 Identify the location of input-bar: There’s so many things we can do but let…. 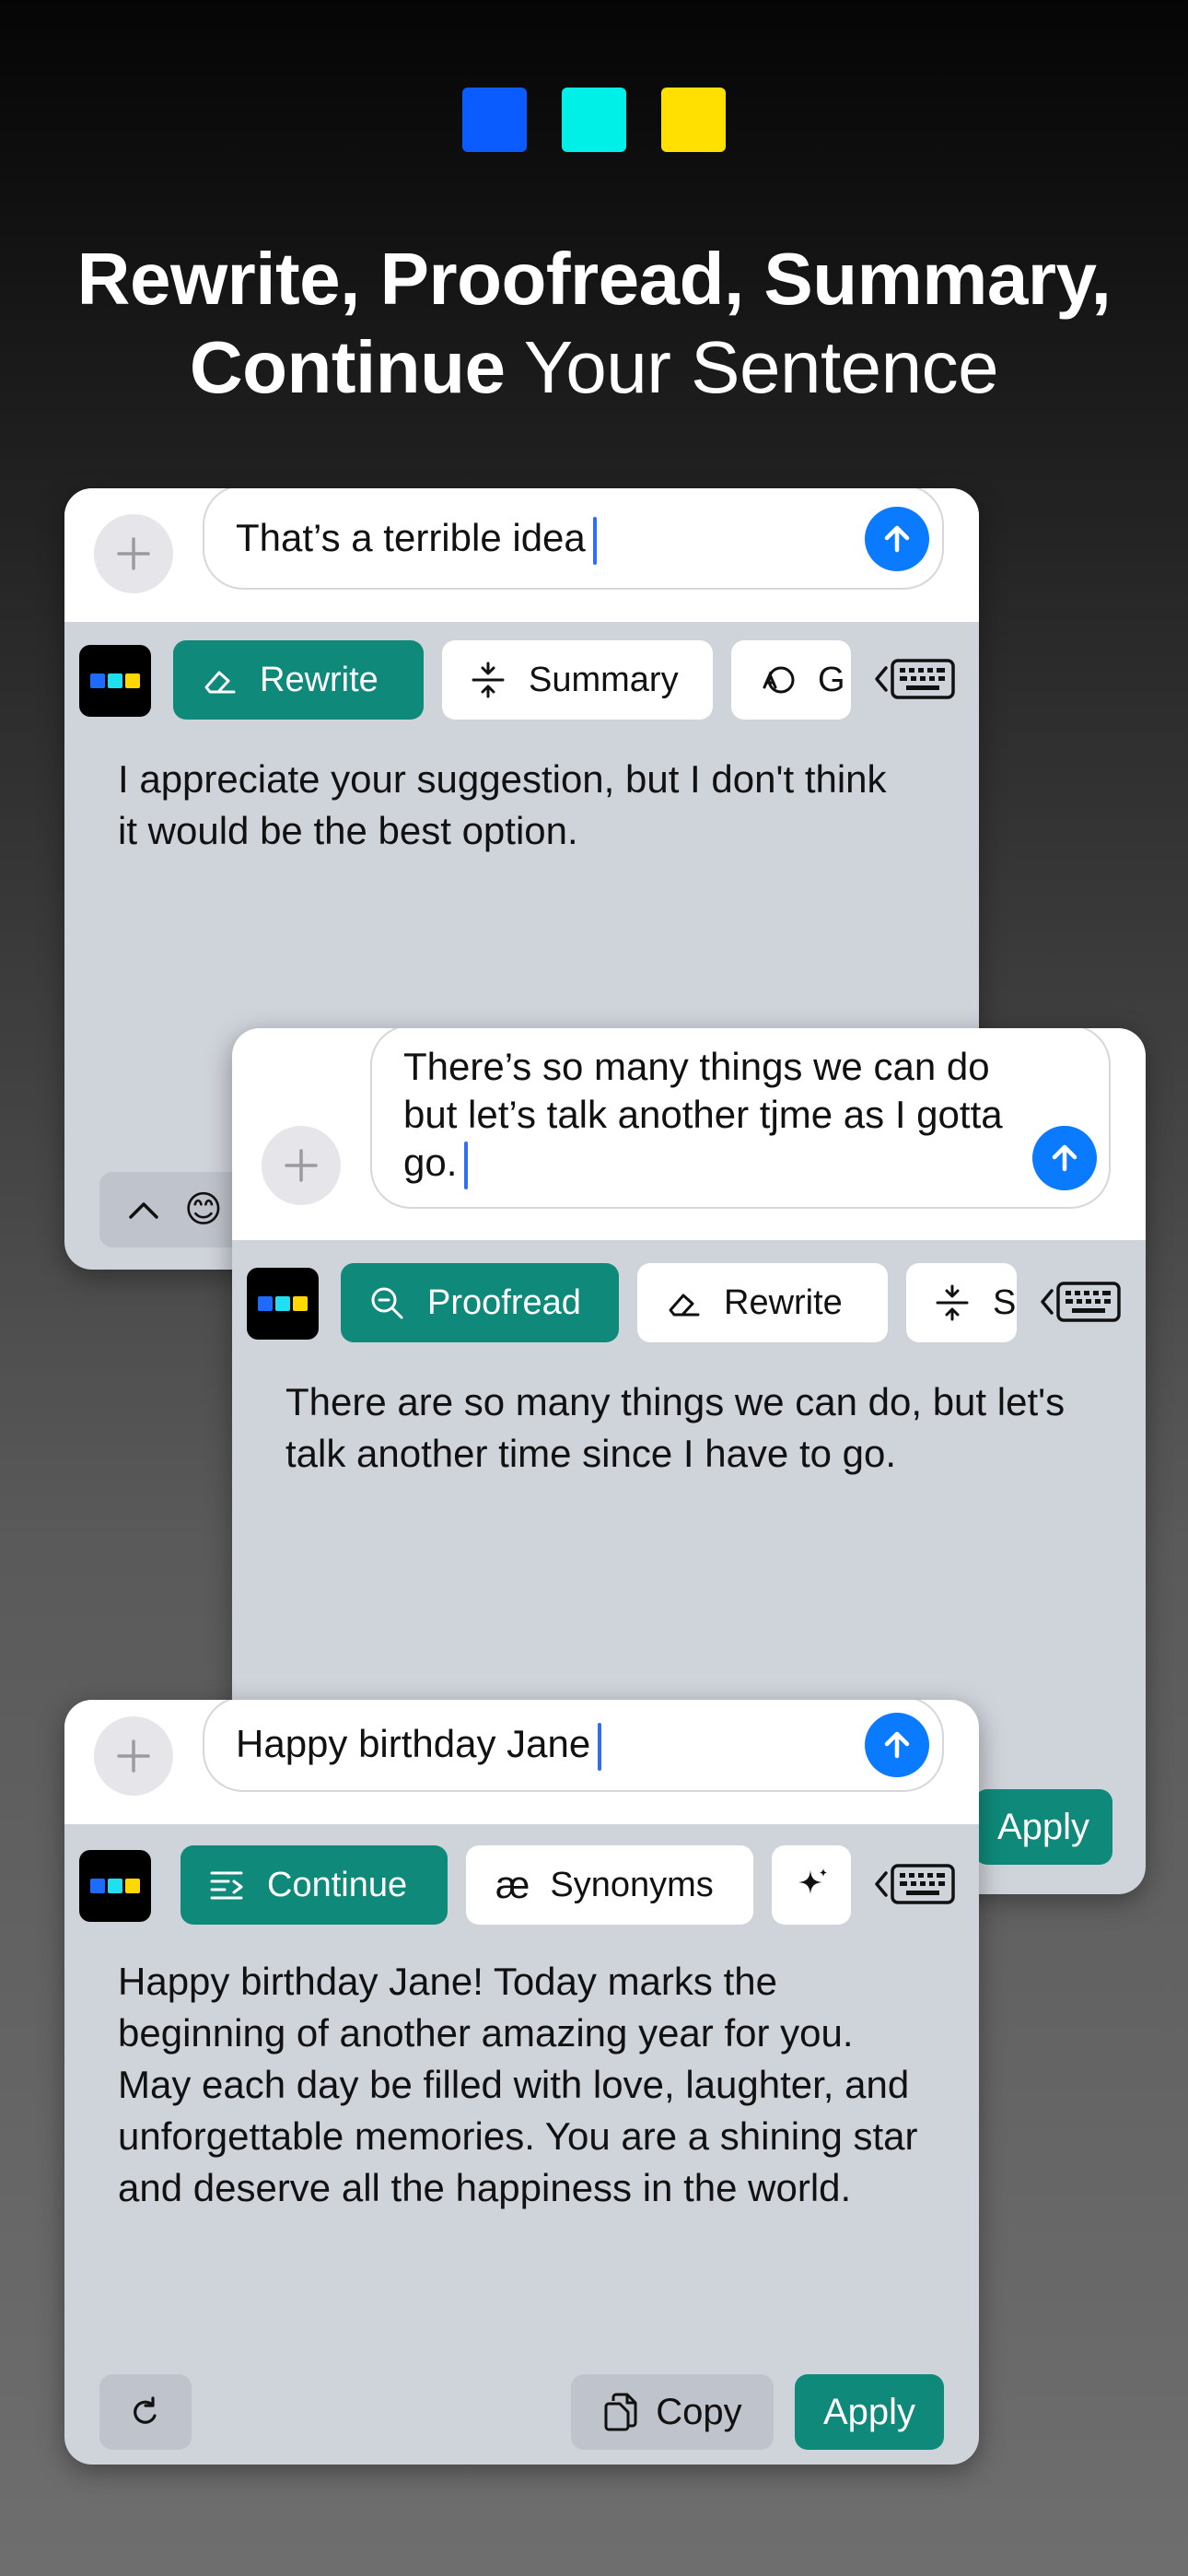
(689, 1134).